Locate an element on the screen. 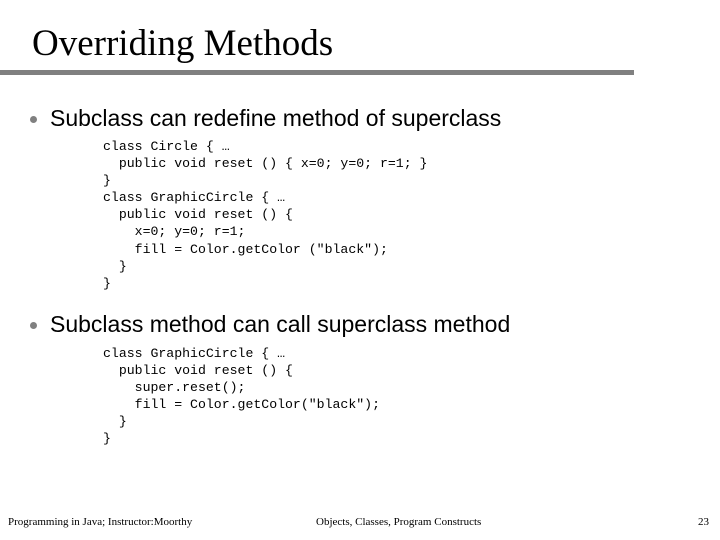 The width and height of the screenshot is (720, 540). footer-topic-label: Objects, Classes, Program Constructs is located at coordinates (399, 522).